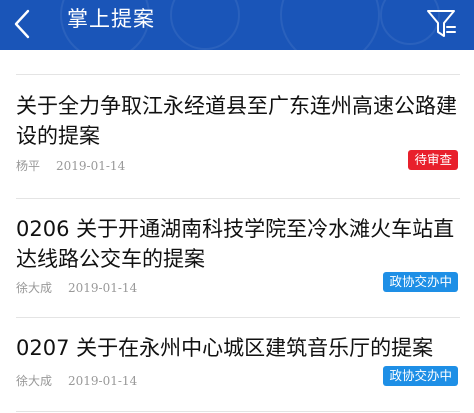 Image resolution: width=474 pixels, height=413 pixels. Describe the element at coordinates (225, 348) in the screenshot. I see `proposal-title: 0207 关于在永州中心城区建筑音乐厅的提案` at that location.